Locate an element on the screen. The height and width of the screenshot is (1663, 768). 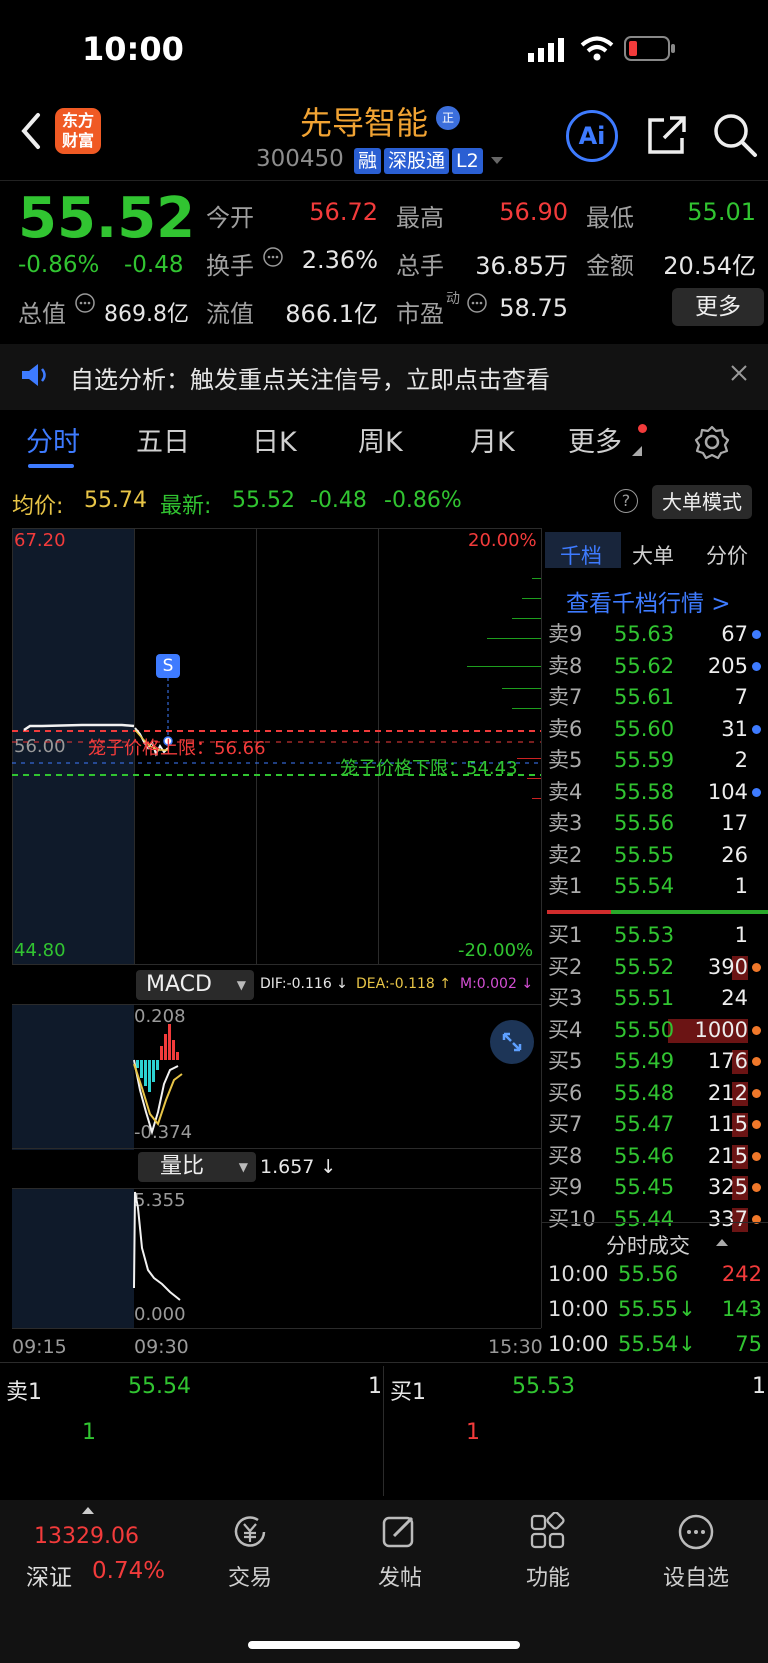
bid-level-label: 买2 is located at coordinates (565, 966).